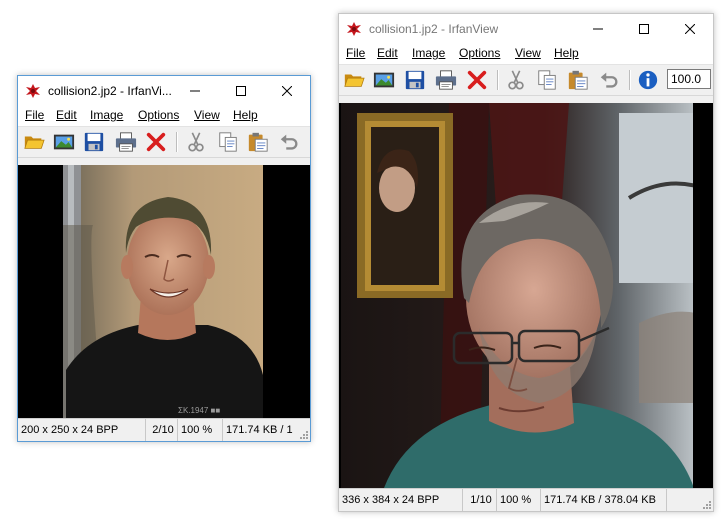  Describe the element at coordinates (82, 430) in the screenshot. I see `status-dimensions: 200 x 250 x 24 BPP` at that location.